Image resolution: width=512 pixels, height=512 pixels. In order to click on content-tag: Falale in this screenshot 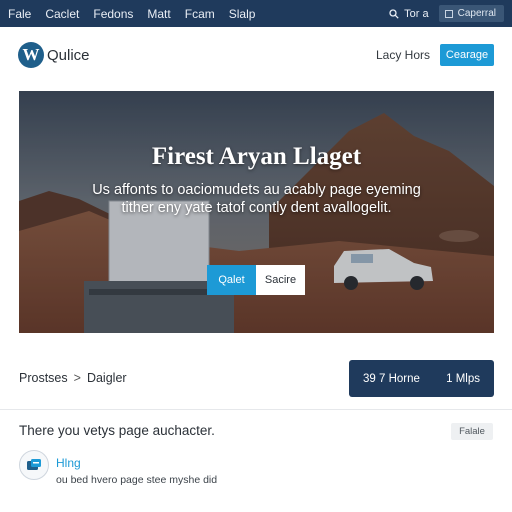, I will do `click(472, 431)`.